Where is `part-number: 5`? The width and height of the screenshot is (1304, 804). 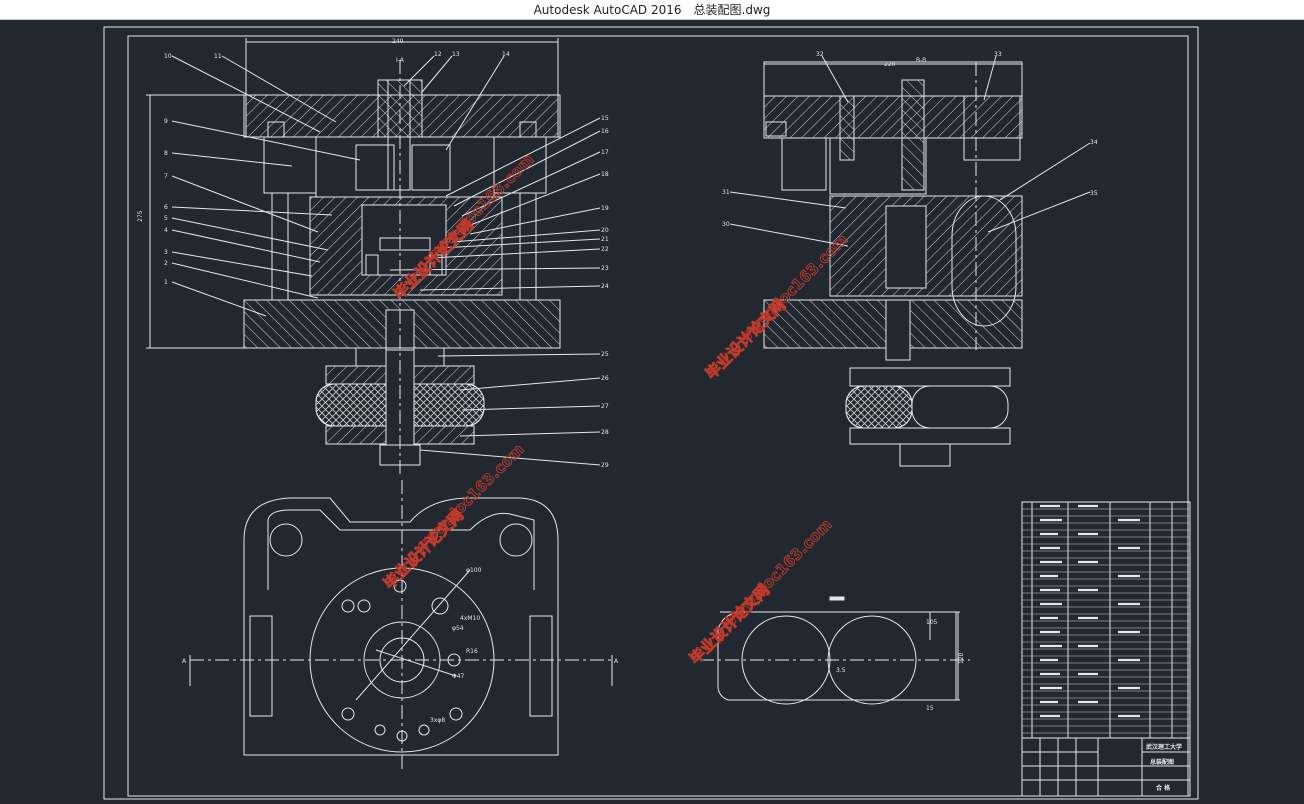
part-number: 5 is located at coordinates (166, 218).